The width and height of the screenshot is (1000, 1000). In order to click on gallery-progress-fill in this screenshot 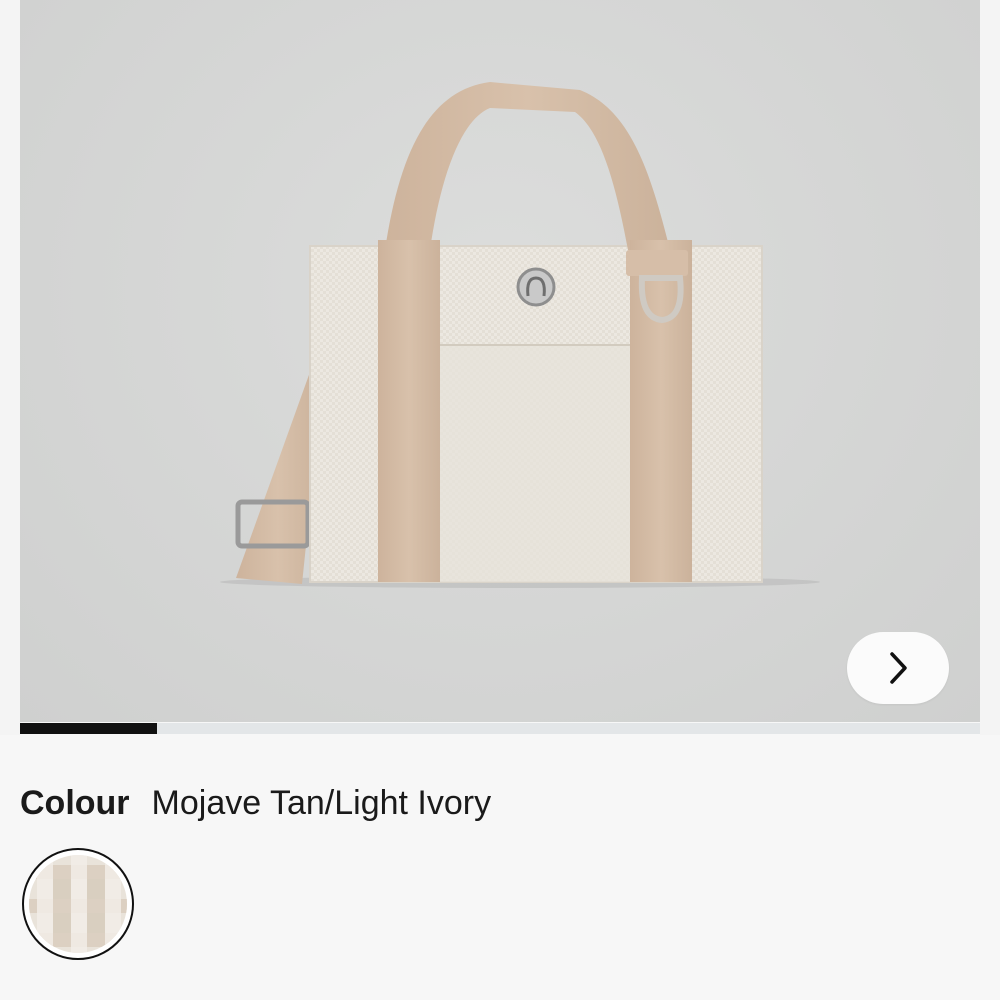, I will do `click(89, 728)`.